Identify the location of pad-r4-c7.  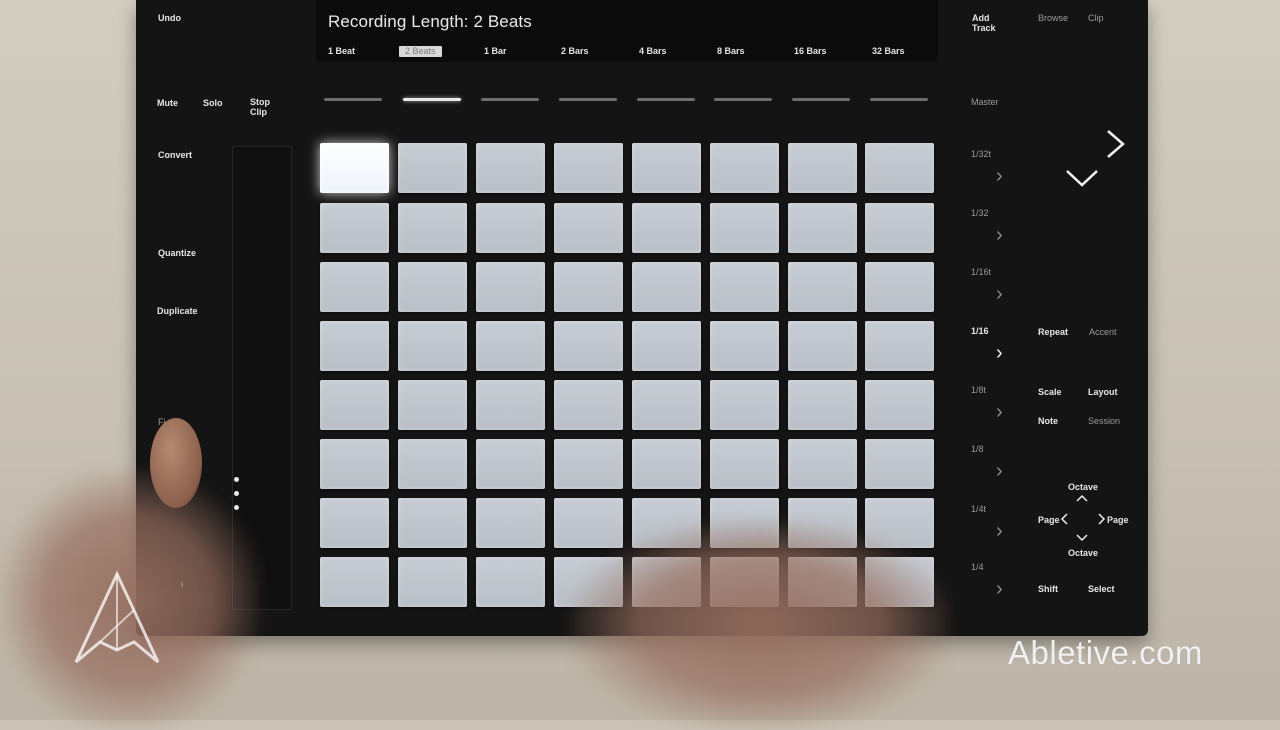
(822, 346).